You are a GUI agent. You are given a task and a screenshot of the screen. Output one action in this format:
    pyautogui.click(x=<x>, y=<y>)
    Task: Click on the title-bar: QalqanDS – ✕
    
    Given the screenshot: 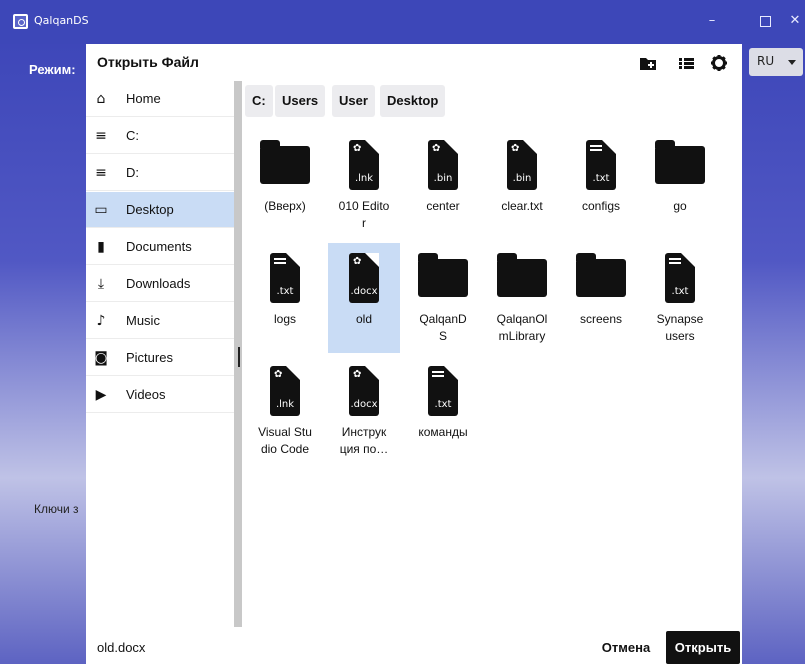 What is the action you would take?
    pyautogui.click(x=402, y=22)
    